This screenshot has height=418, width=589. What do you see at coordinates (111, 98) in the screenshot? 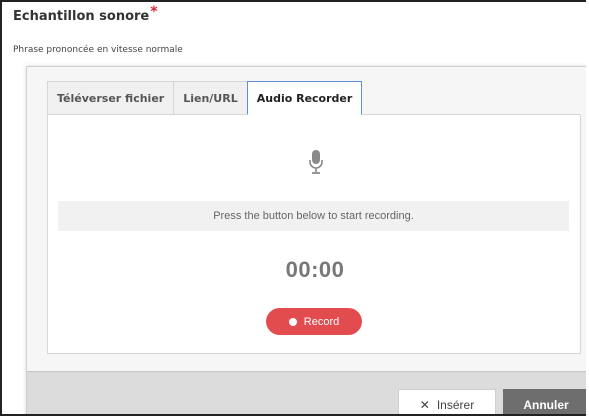
I see `tab-upload-file: Téléverser fichier` at bounding box center [111, 98].